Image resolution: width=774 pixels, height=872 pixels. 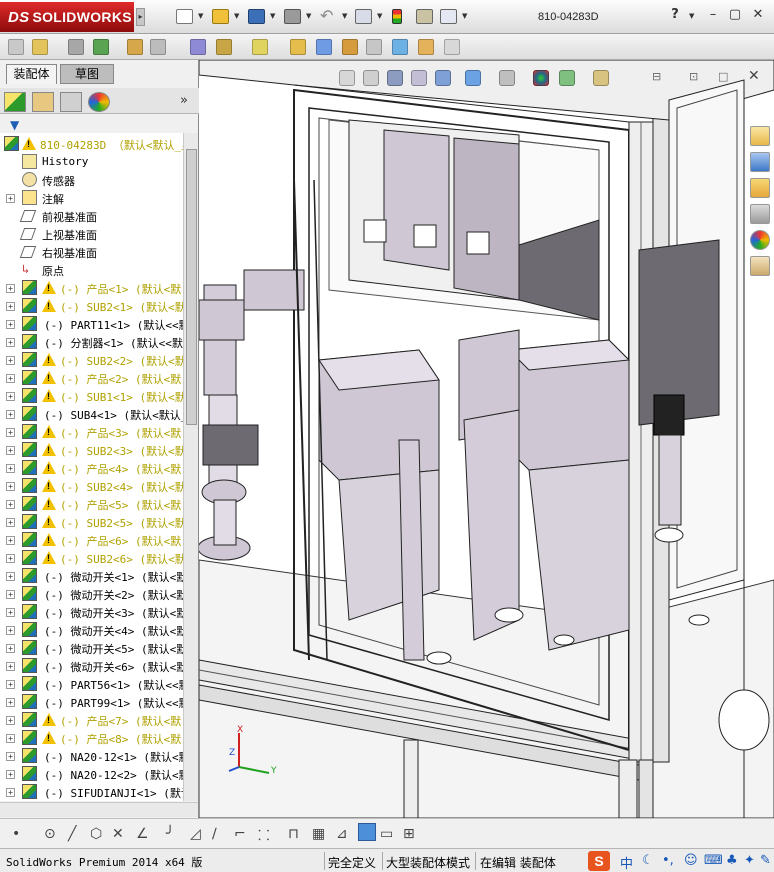 I want to click on tree-item: + (-) 微动开关<3> (默认<默, so click(x=91, y=612).